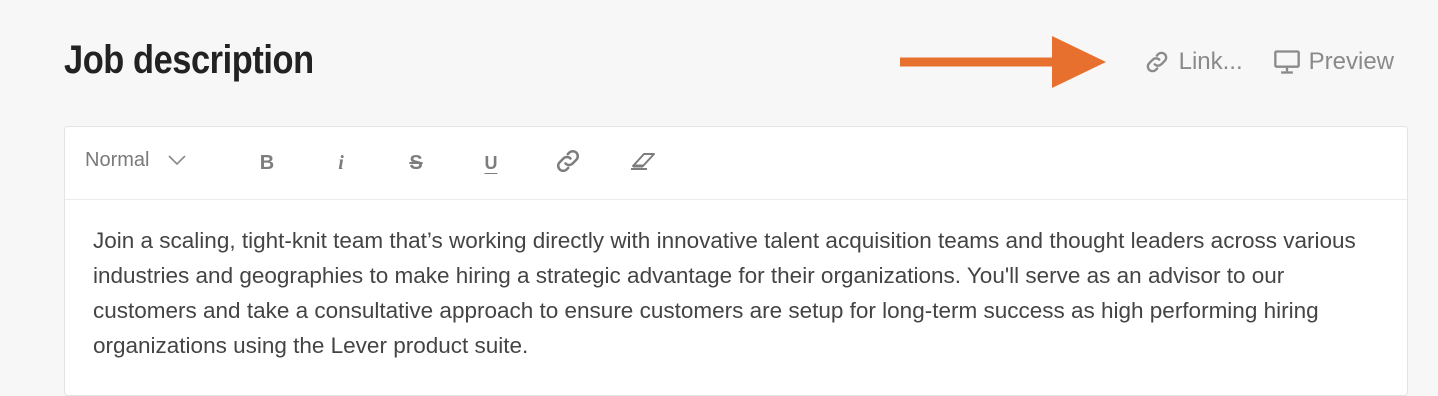 The width and height of the screenshot is (1438, 396). I want to click on eraser-icon, so click(644, 163).